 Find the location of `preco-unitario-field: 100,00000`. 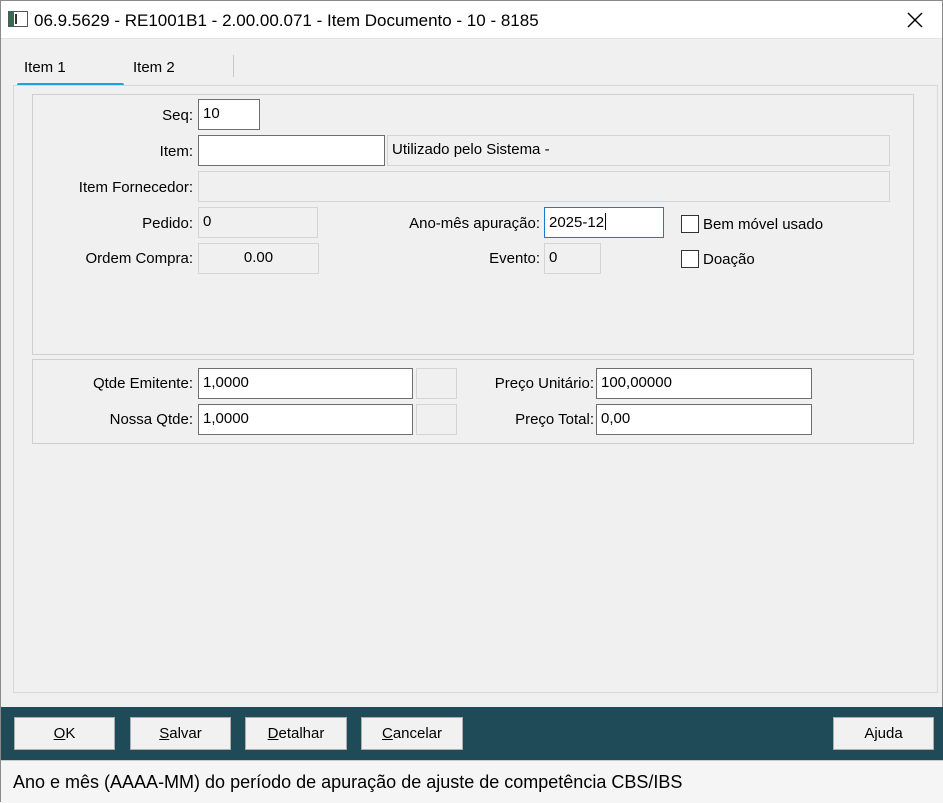

preco-unitario-field: 100,00000 is located at coordinates (704, 383).